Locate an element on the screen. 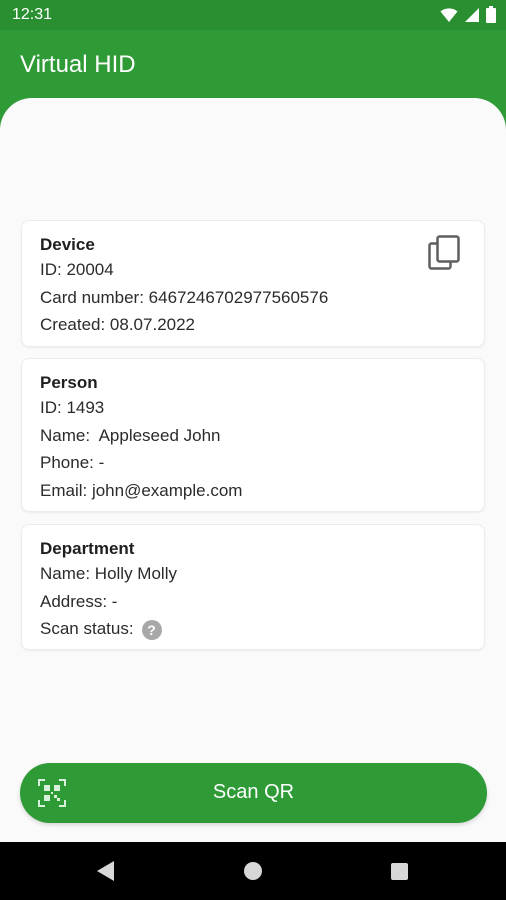 This screenshot has height=900, width=506. device-title: Device is located at coordinates (67, 244).